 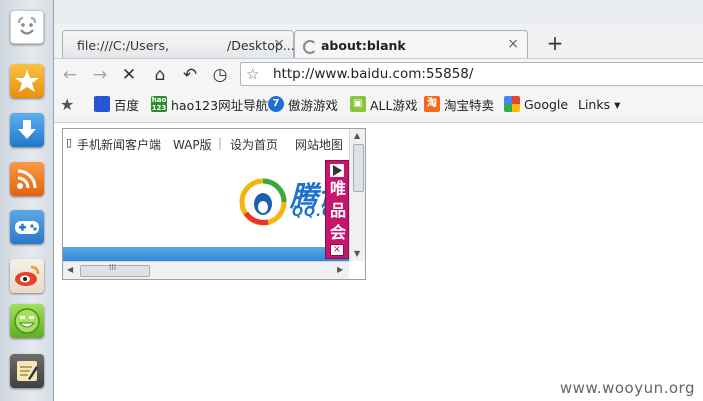 What do you see at coordinates (383, 104) in the screenshot?
I see `bookmark-all-games: ▣ ALL游戏` at bounding box center [383, 104].